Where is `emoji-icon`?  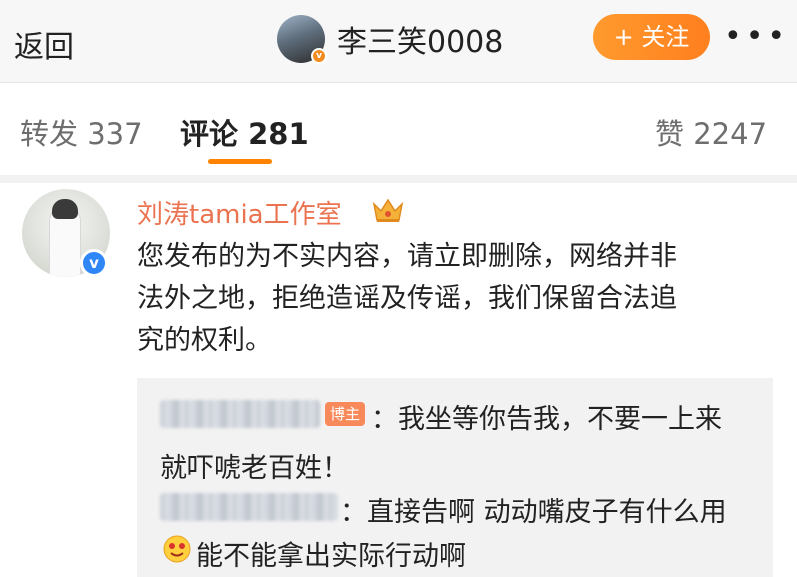 emoji-icon is located at coordinates (177, 549).